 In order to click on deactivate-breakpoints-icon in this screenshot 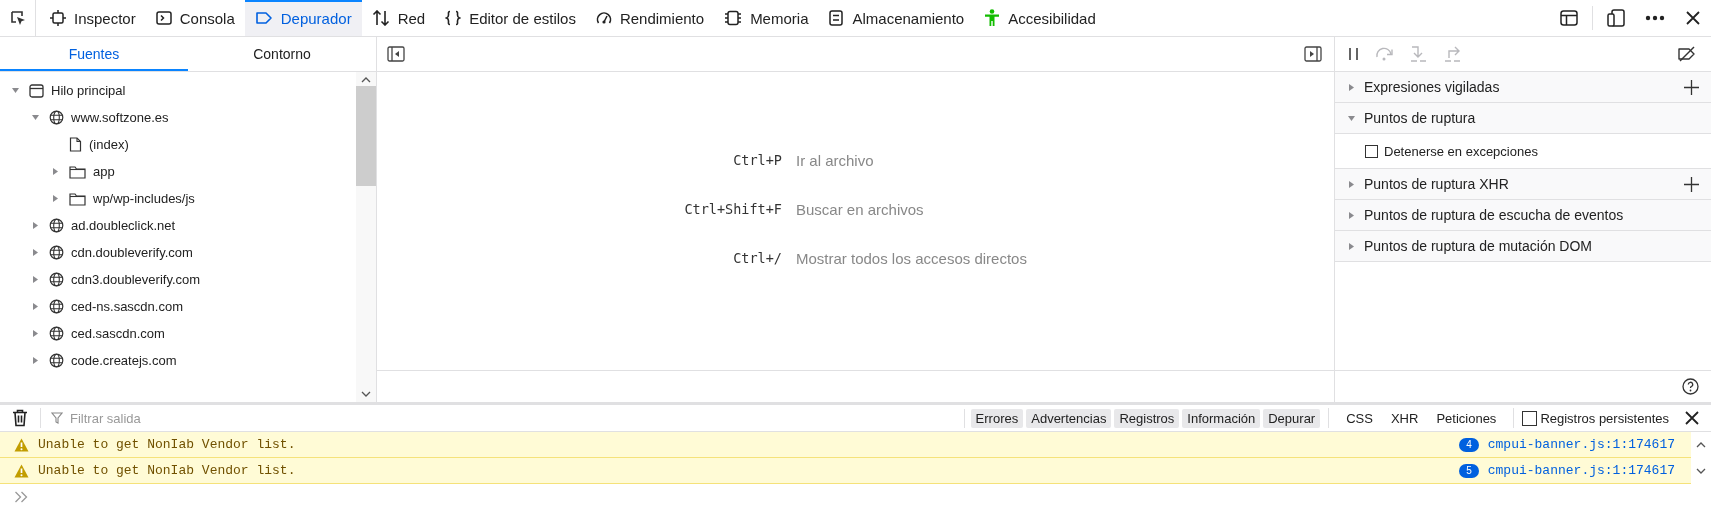, I will do `click(1687, 54)`.